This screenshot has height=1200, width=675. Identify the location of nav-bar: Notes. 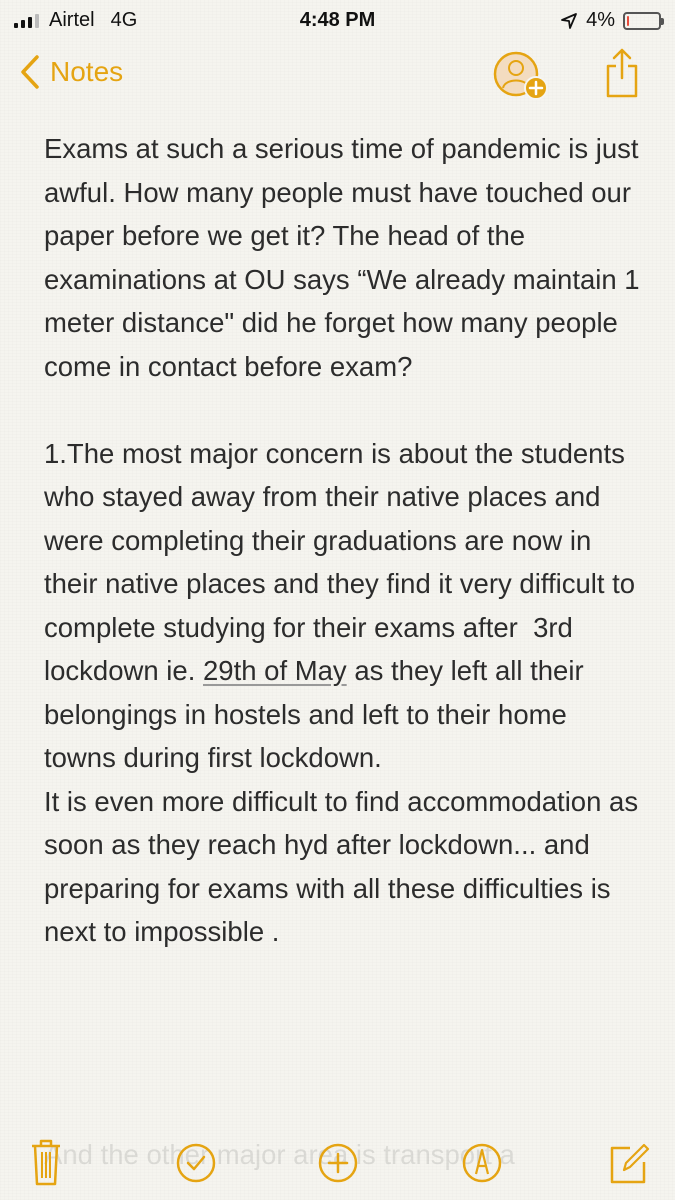
(337, 79).